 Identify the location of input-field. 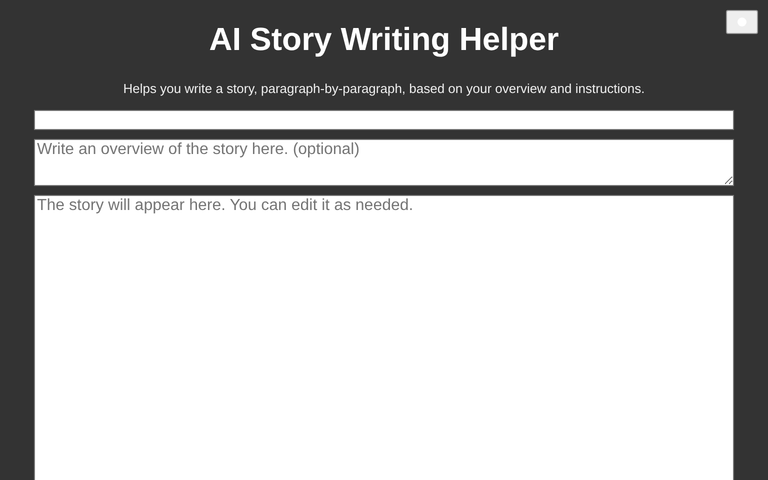
(384, 120).